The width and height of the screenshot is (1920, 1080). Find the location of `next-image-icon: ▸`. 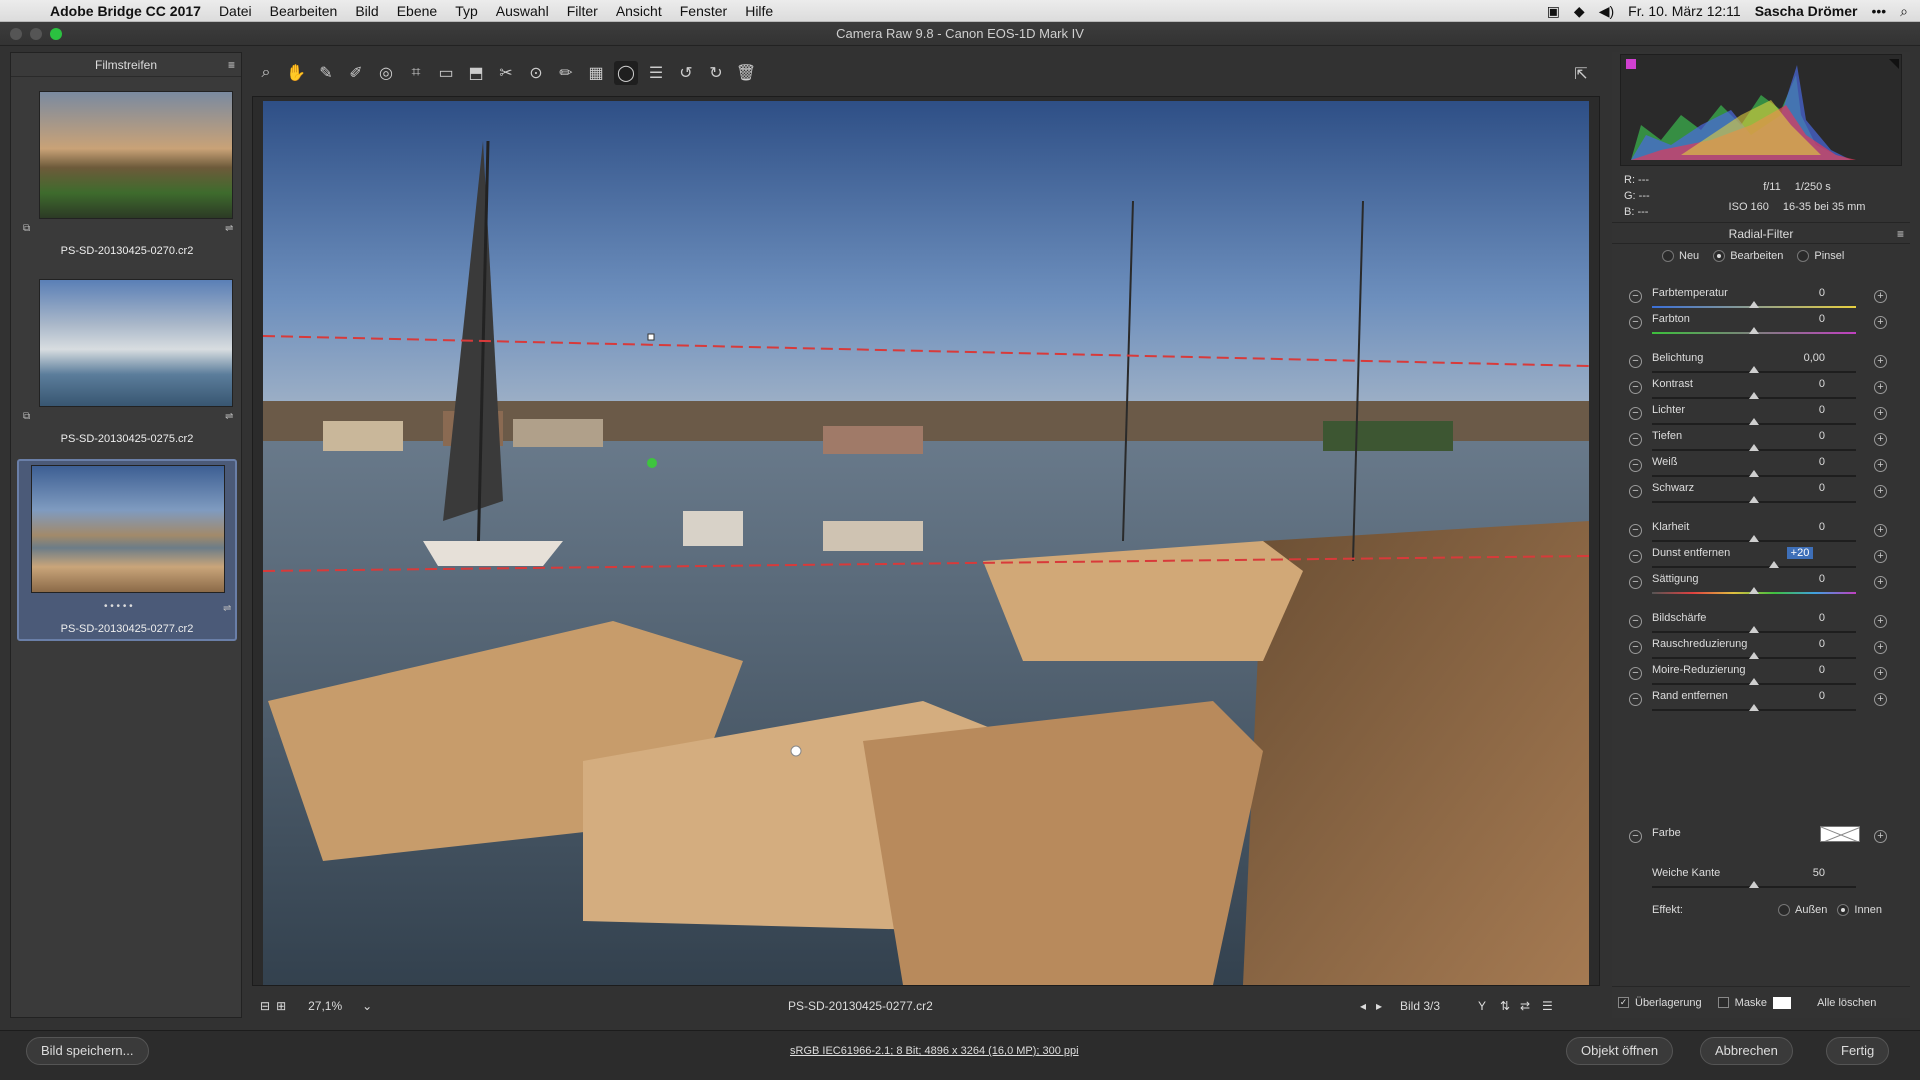

next-image-icon: ▸ is located at coordinates (1379, 1006).